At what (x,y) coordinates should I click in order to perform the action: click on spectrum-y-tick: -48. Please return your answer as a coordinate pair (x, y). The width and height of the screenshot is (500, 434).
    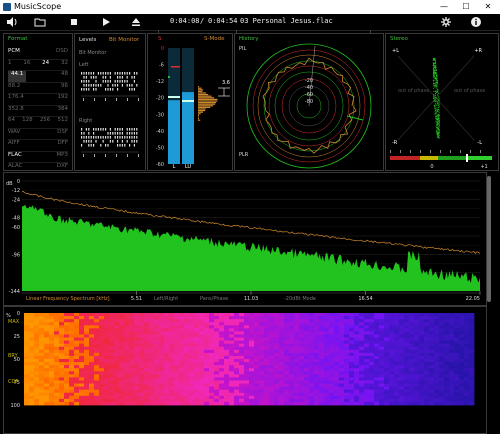
    Looking at the image, I should click on (16, 219).